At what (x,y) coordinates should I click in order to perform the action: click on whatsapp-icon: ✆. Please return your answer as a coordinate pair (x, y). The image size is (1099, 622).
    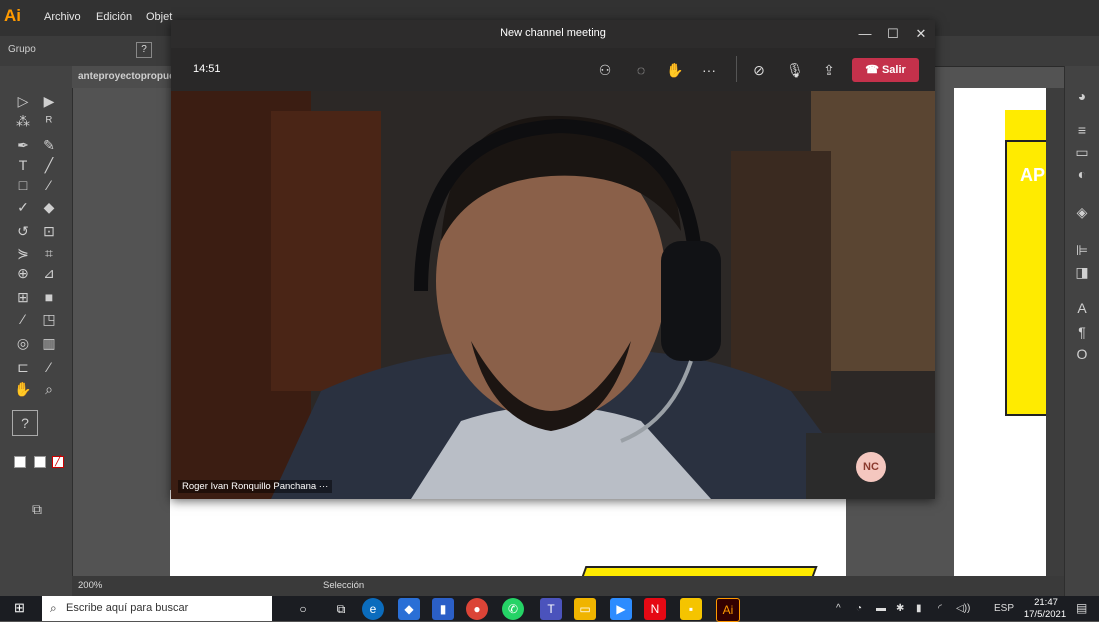
    Looking at the image, I should click on (513, 609).